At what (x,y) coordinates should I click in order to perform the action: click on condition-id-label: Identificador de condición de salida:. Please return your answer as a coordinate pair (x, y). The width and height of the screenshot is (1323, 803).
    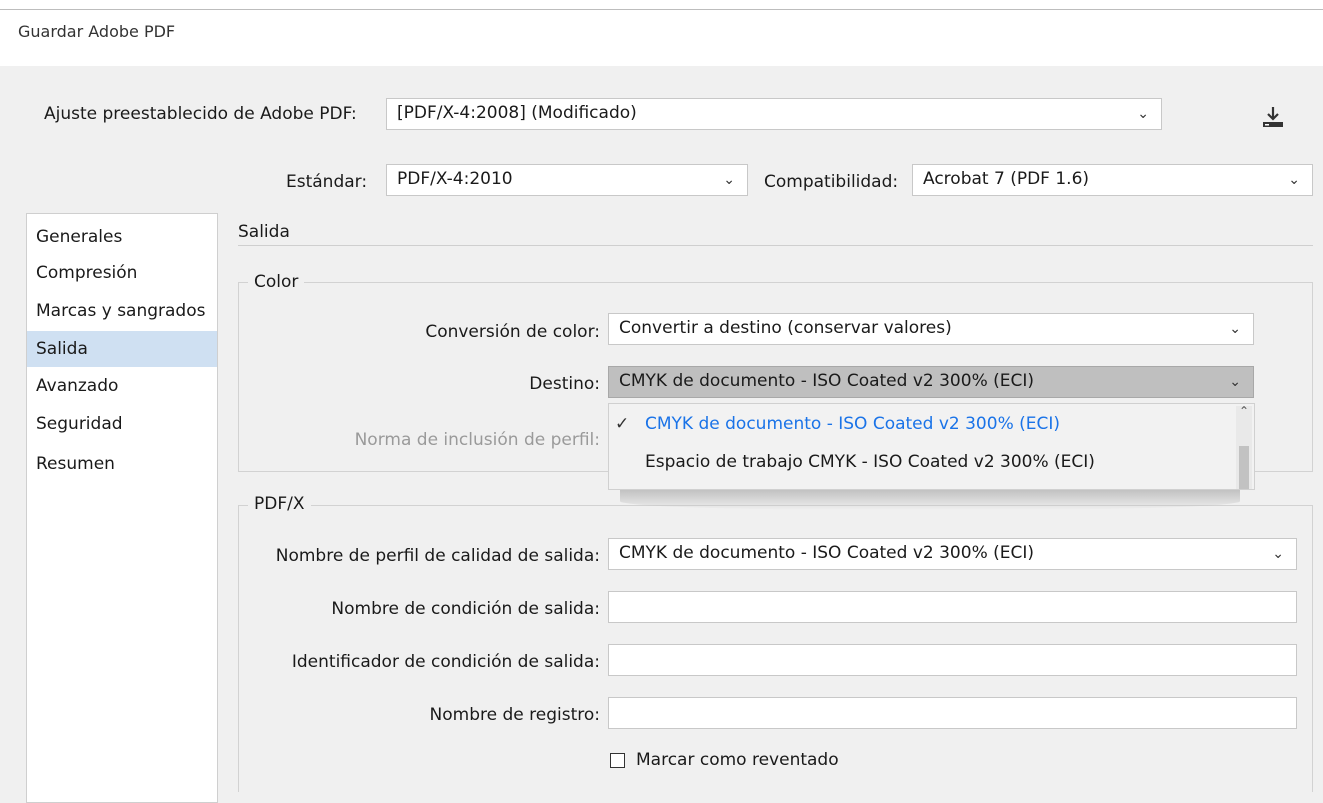
    Looking at the image, I should click on (445, 662).